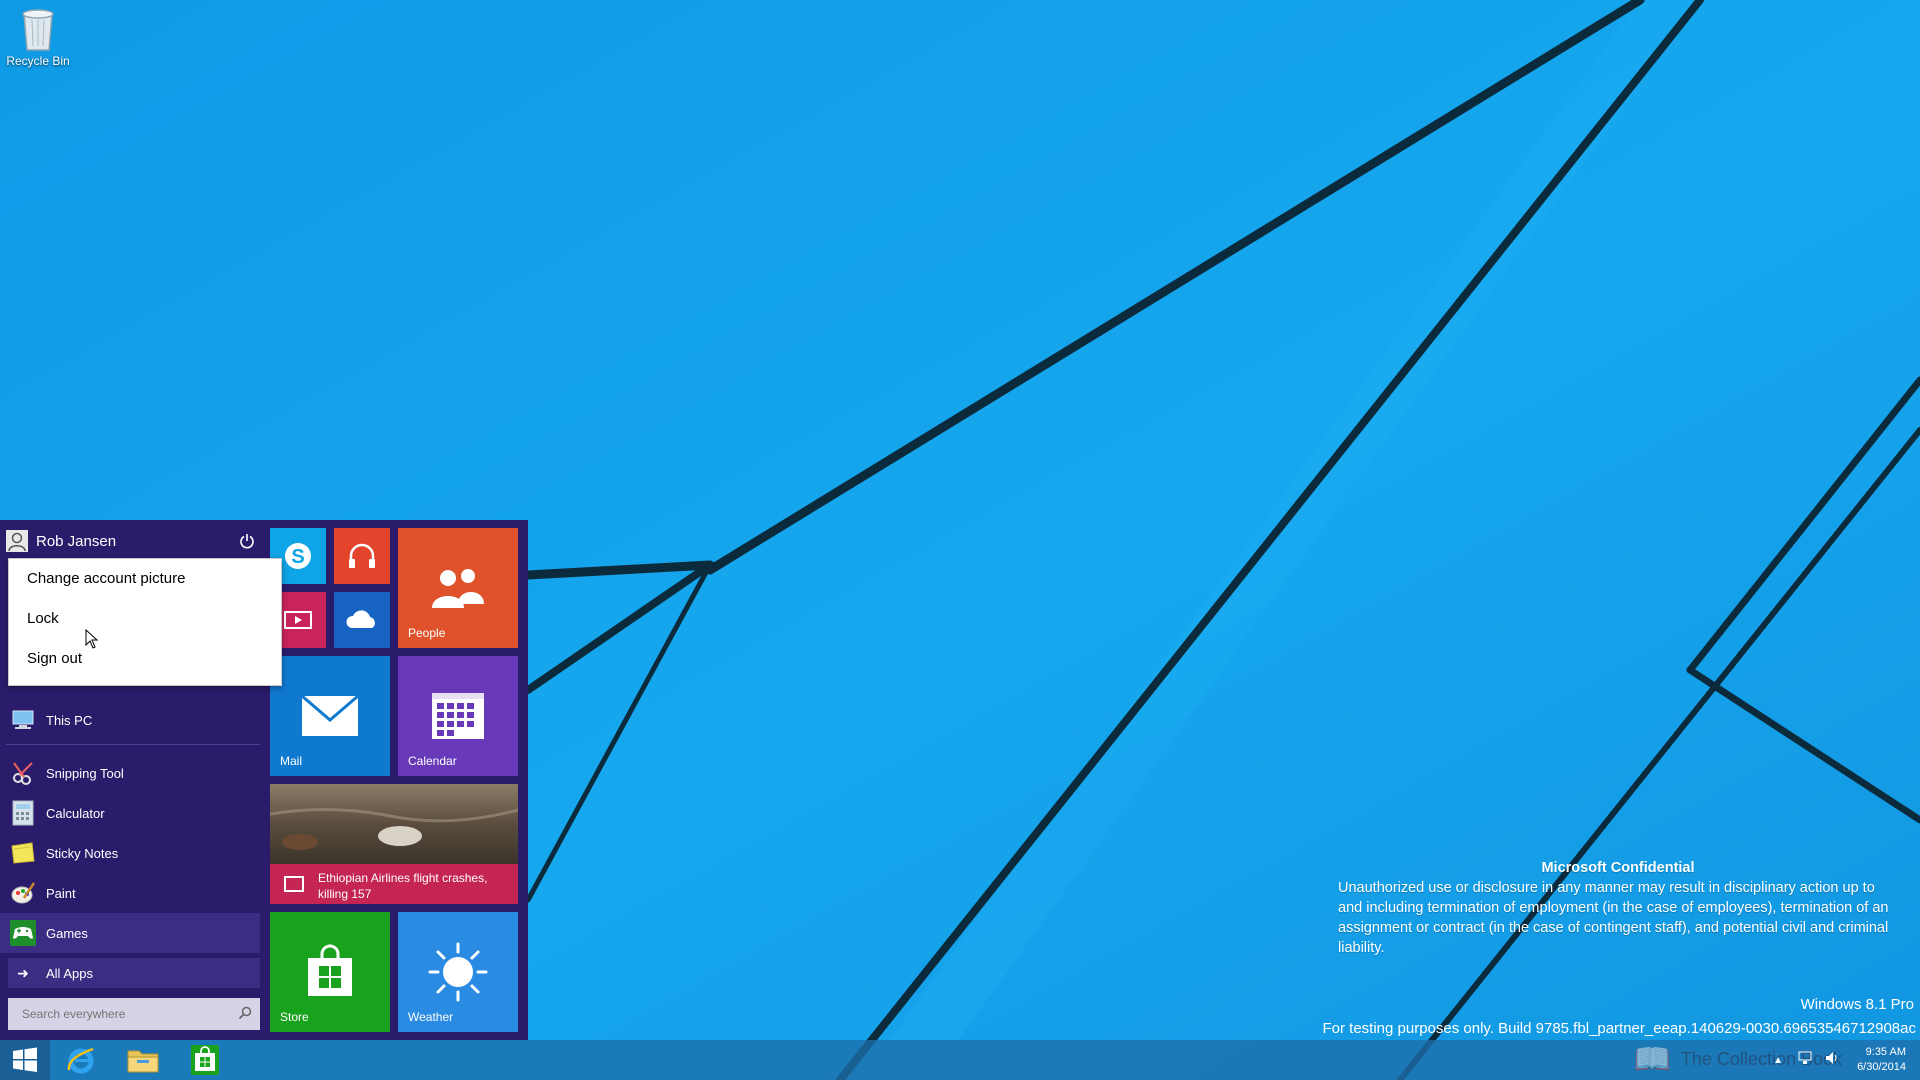  Describe the element at coordinates (69, 720) in the screenshot. I see `app-label: This PC` at that location.